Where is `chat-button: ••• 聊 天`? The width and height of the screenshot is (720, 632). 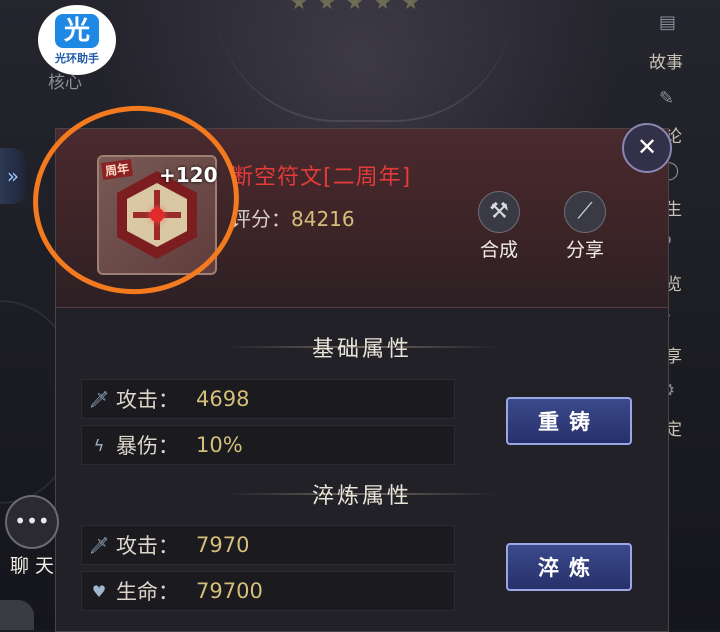 chat-button: ••• 聊 天 is located at coordinates (32, 536).